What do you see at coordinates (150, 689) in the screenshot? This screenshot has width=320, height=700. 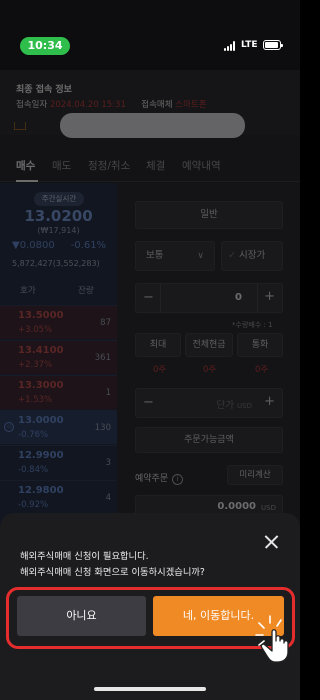 I see `home-indicator` at bounding box center [150, 689].